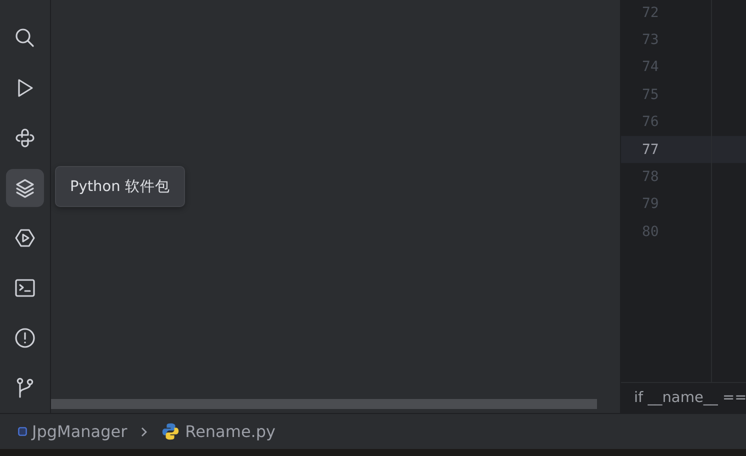 Image resolution: width=746 pixels, height=456 pixels. What do you see at coordinates (144, 432) in the screenshot?
I see `chevron-icon` at bounding box center [144, 432].